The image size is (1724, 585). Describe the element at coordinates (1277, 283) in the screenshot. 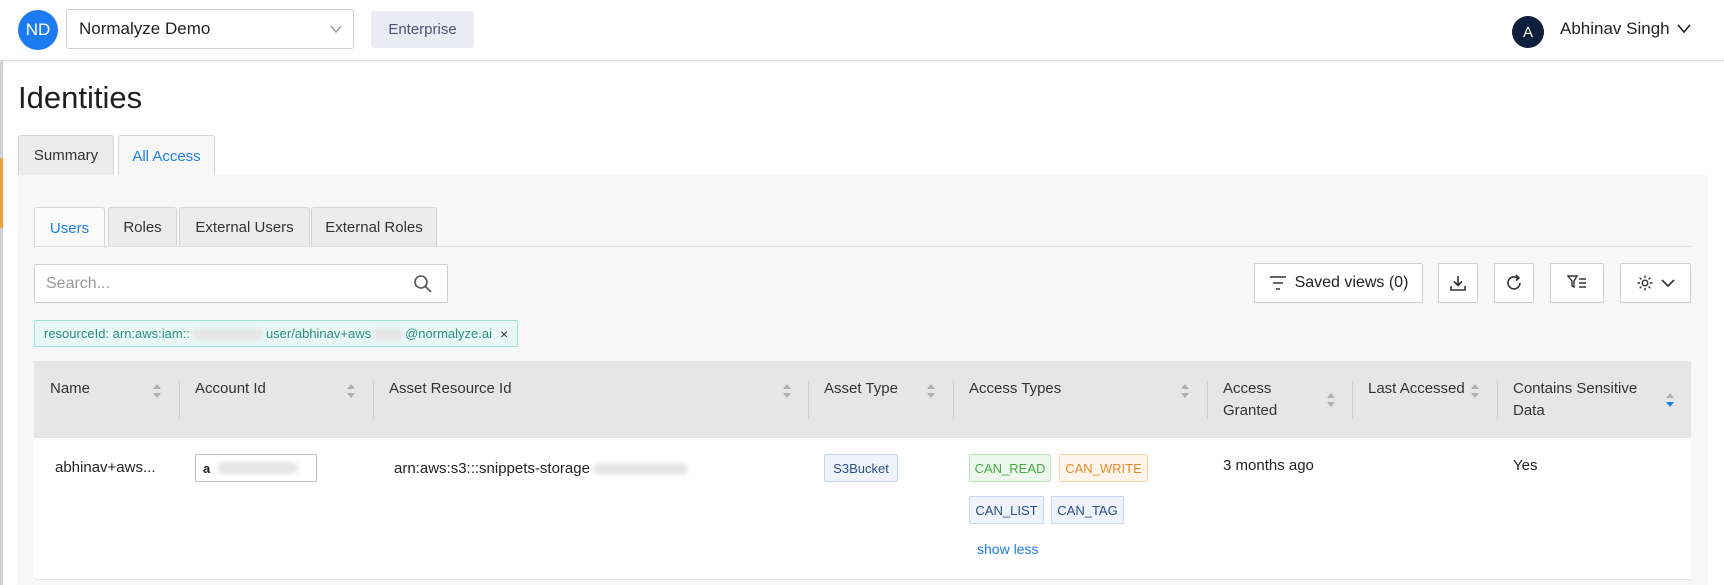

I see `filter-lines-icon` at that location.